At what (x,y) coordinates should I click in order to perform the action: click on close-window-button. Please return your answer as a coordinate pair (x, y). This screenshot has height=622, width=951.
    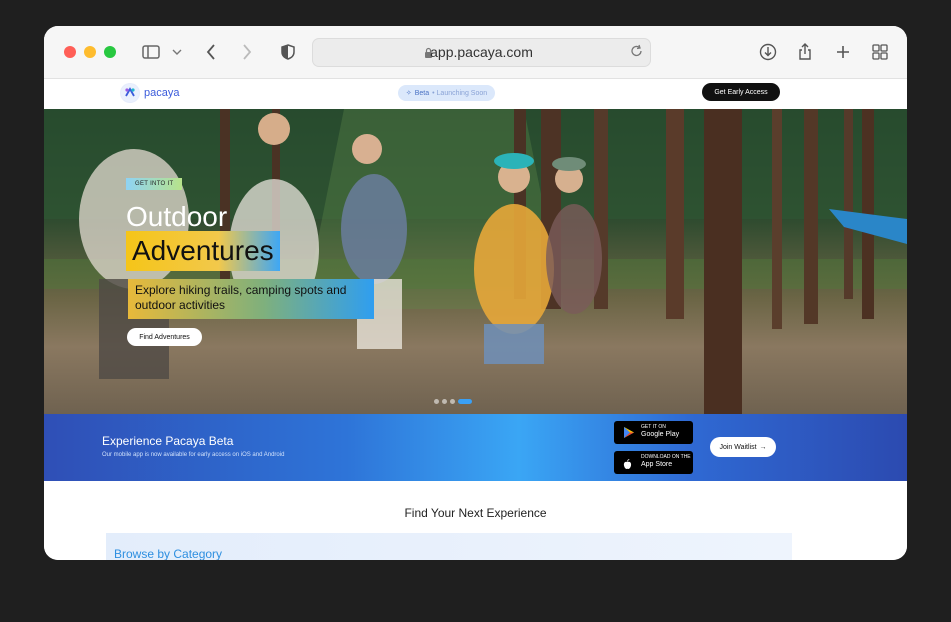
    Looking at the image, I should click on (70, 52).